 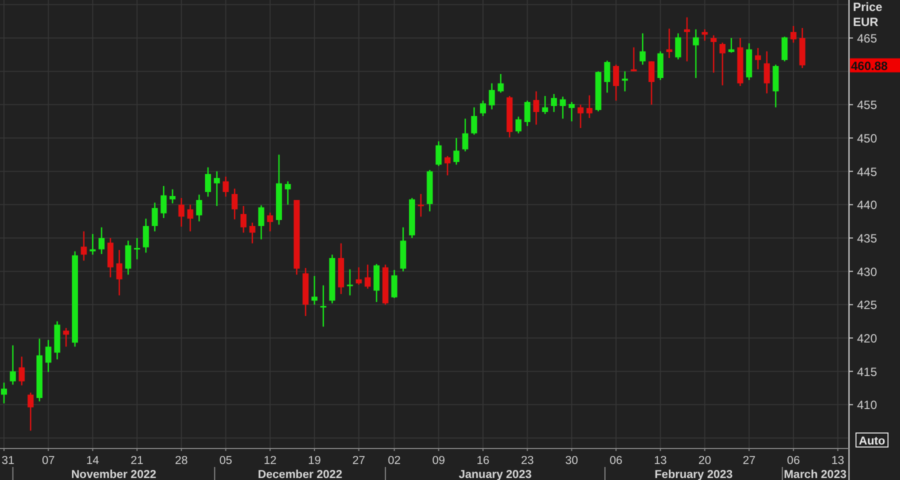 I want to click on month-label: December 2022, so click(x=300, y=474).